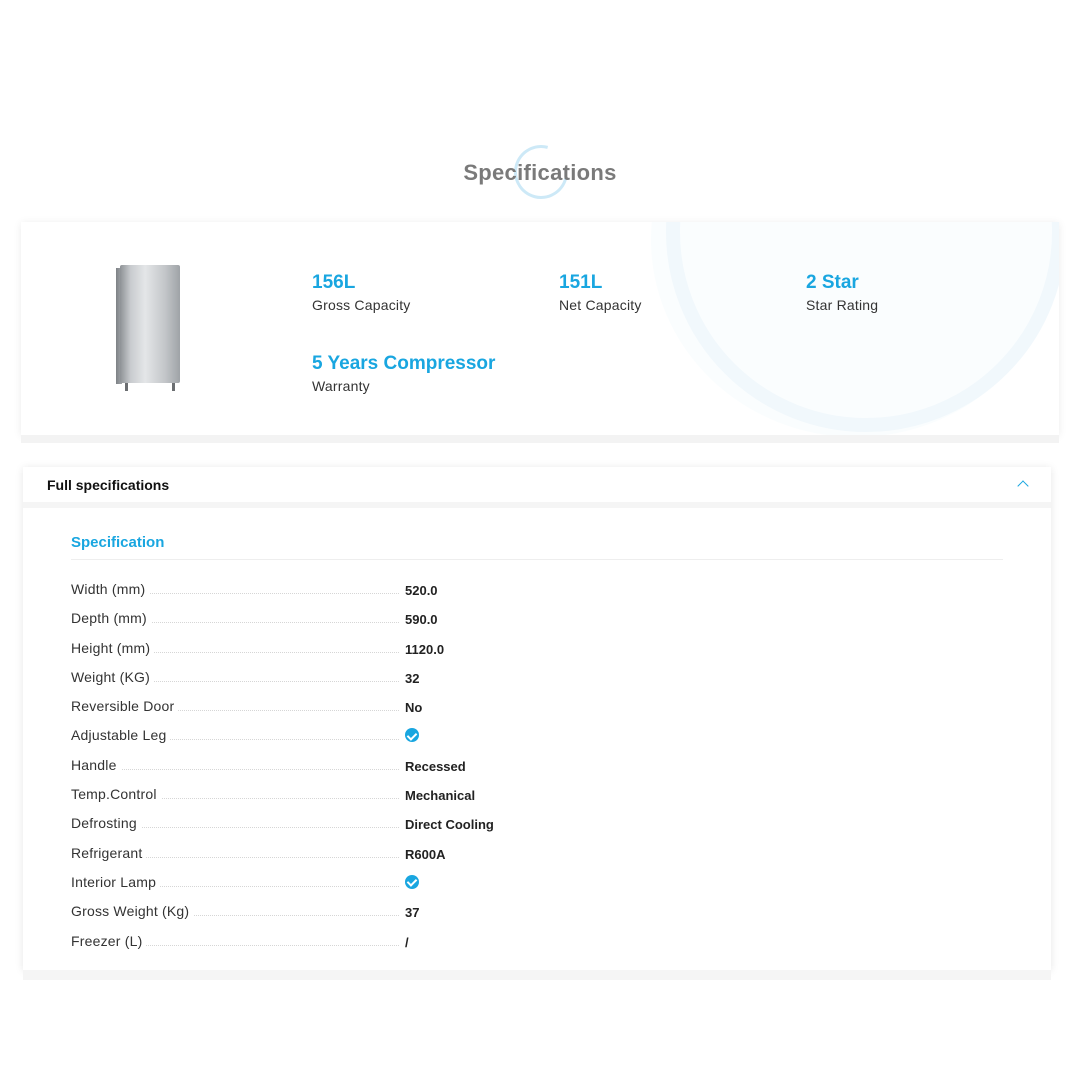 The image size is (1080, 1080). What do you see at coordinates (96, 764) in the screenshot?
I see `spec-label: Handle` at bounding box center [96, 764].